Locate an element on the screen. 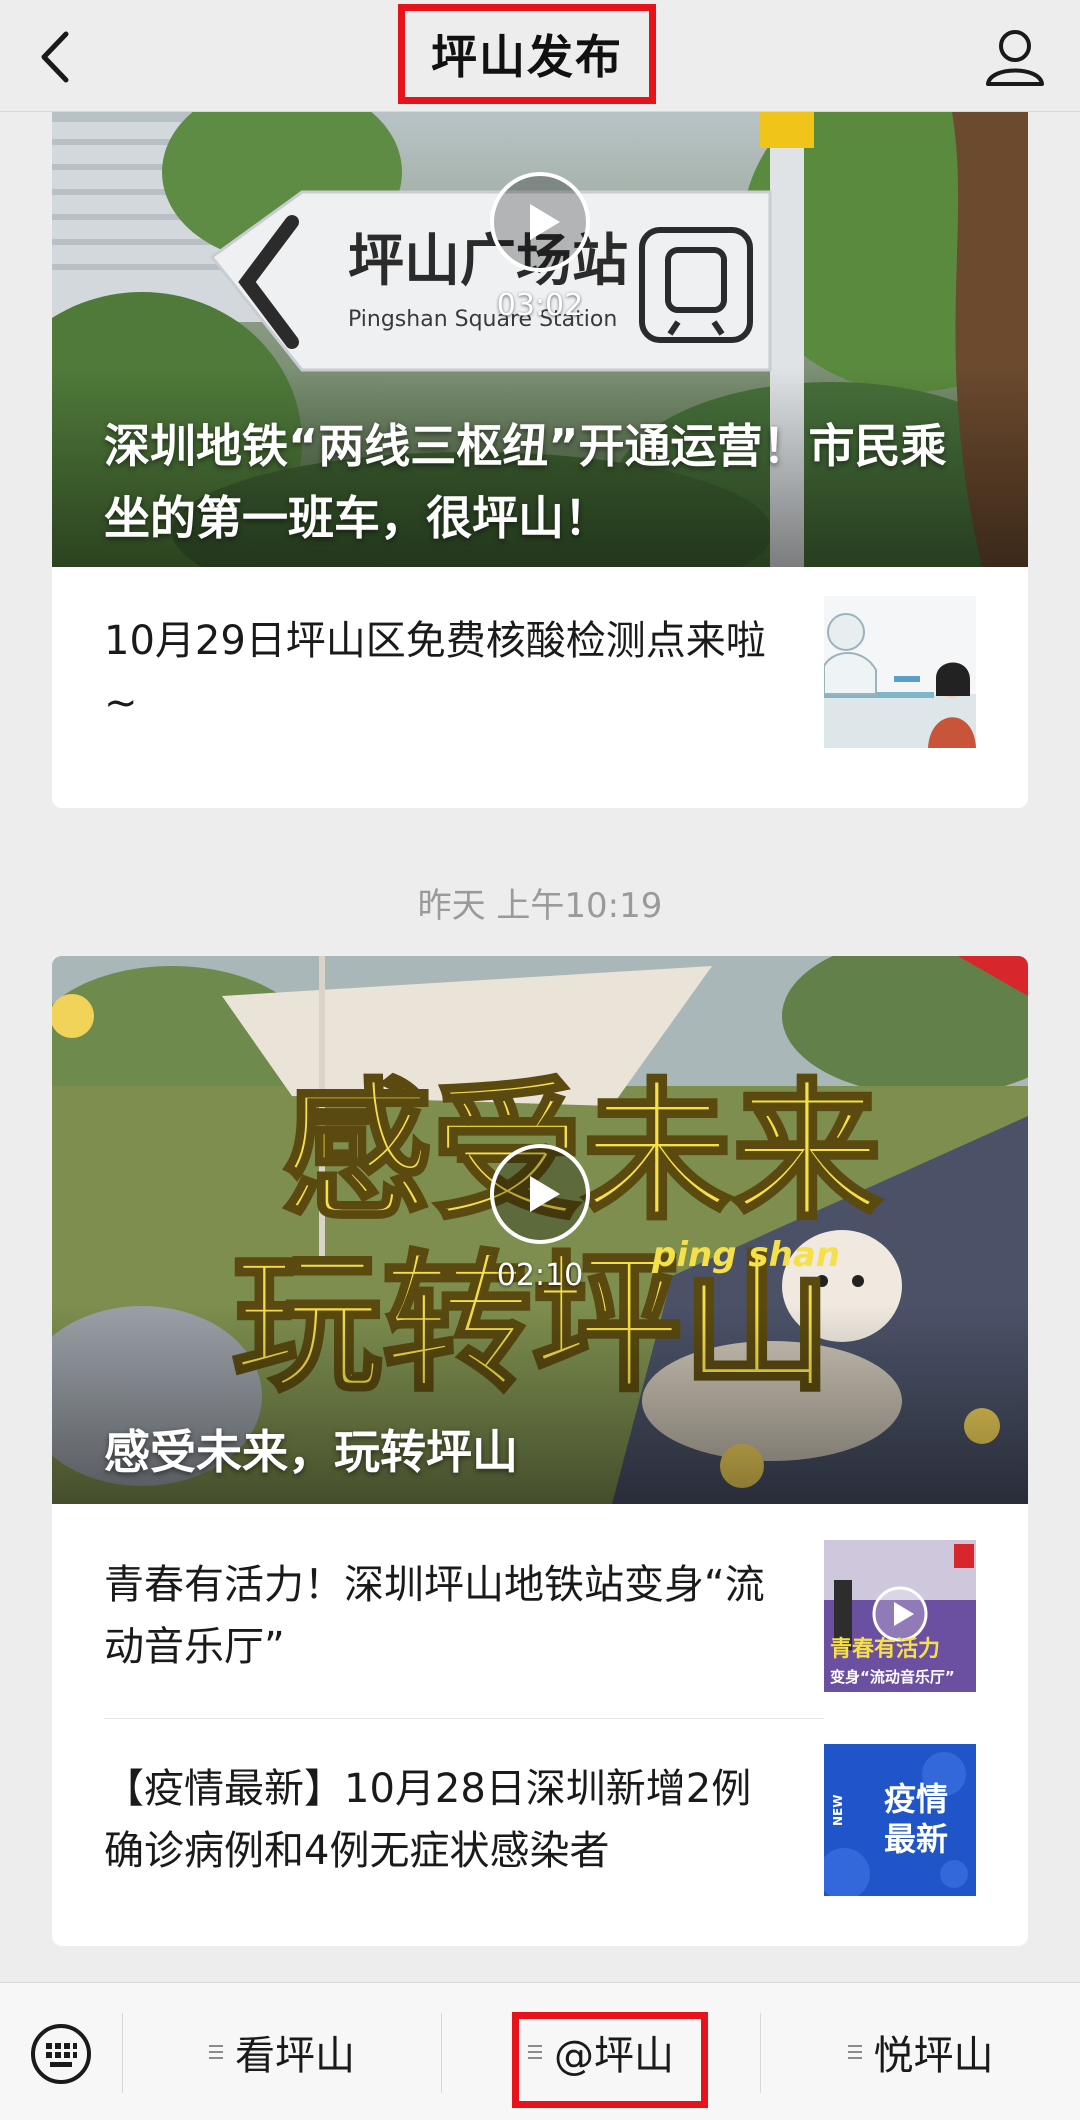 Image resolution: width=1080 pixels, height=2120 pixels. page-title: 坪山发布 is located at coordinates (527, 57).